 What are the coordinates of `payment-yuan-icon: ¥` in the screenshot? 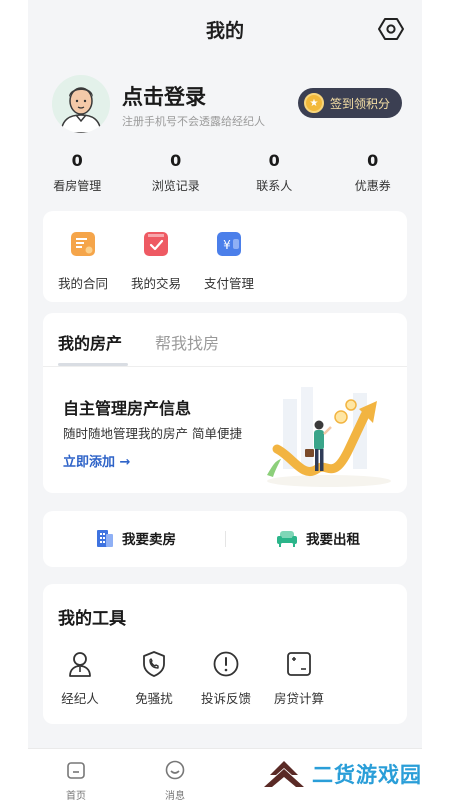 It's located at (229, 244).